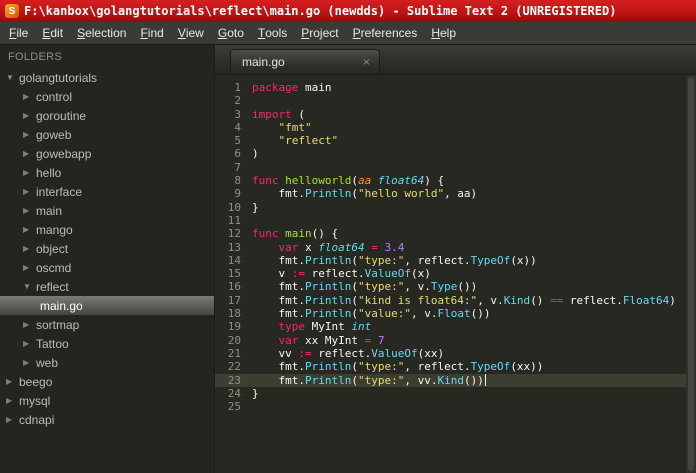  I want to click on menu-preferences: Preferences, so click(385, 33).